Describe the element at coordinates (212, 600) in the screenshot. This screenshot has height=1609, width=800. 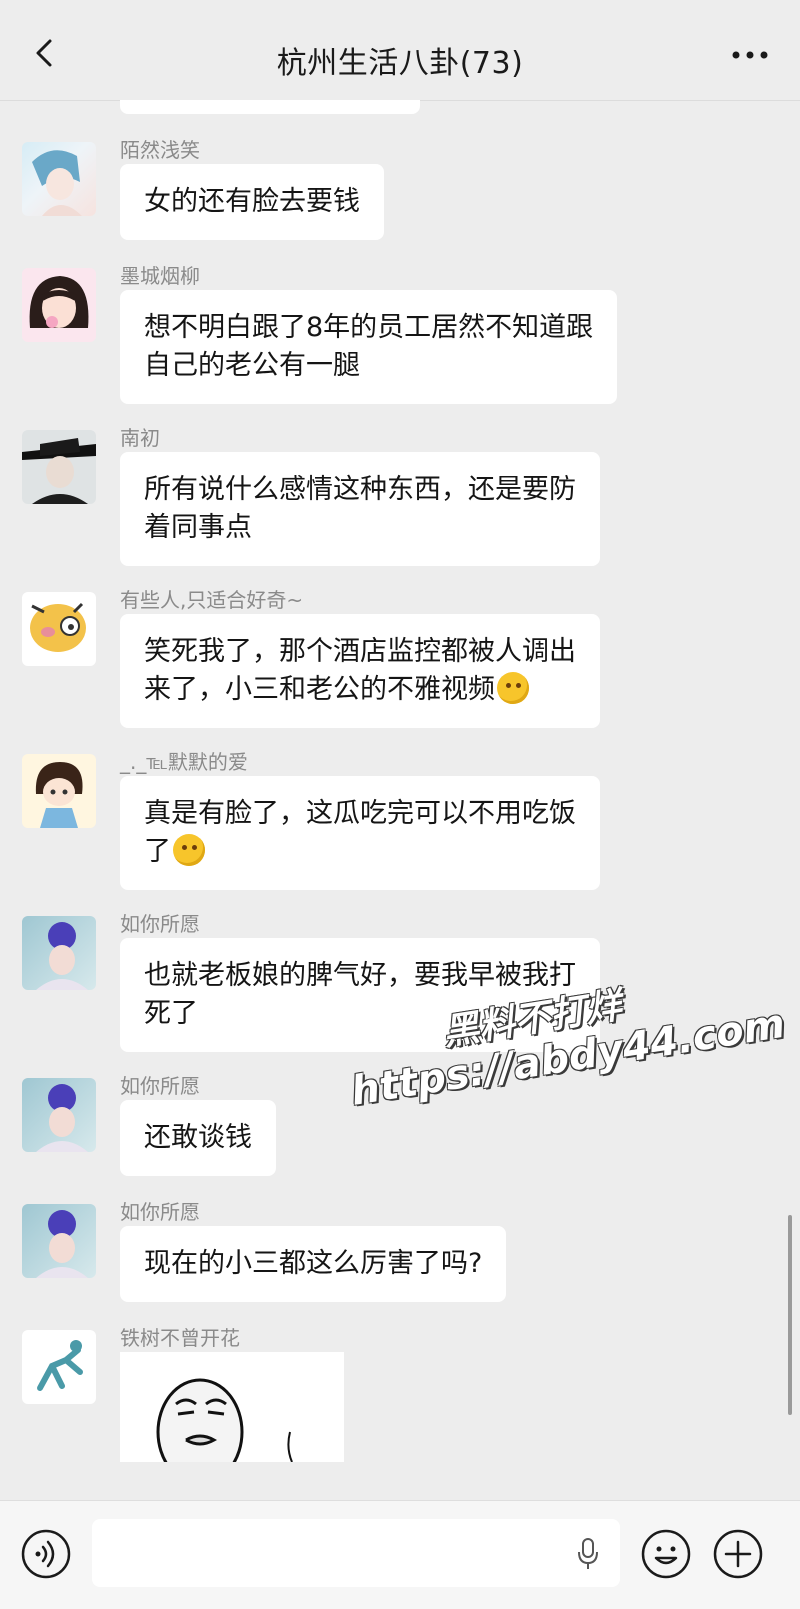
I see `sender-name: 有些人,只适合好奇~` at that location.